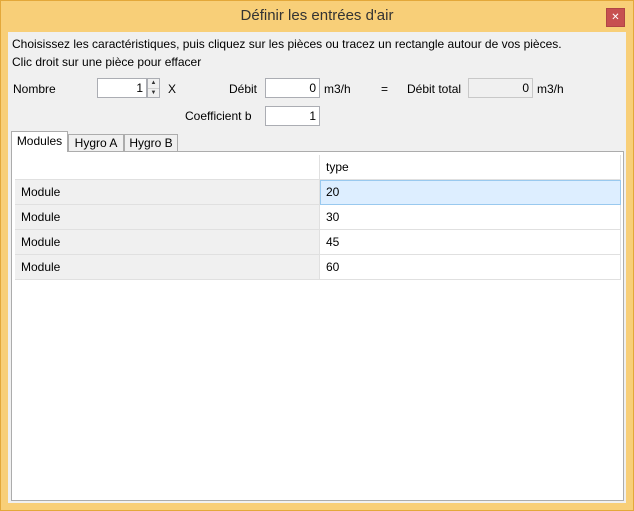  What do you see at coordinates (385, 89) in the screenshot?
I see `equals-sign: =` at bounding box center [385, 89].